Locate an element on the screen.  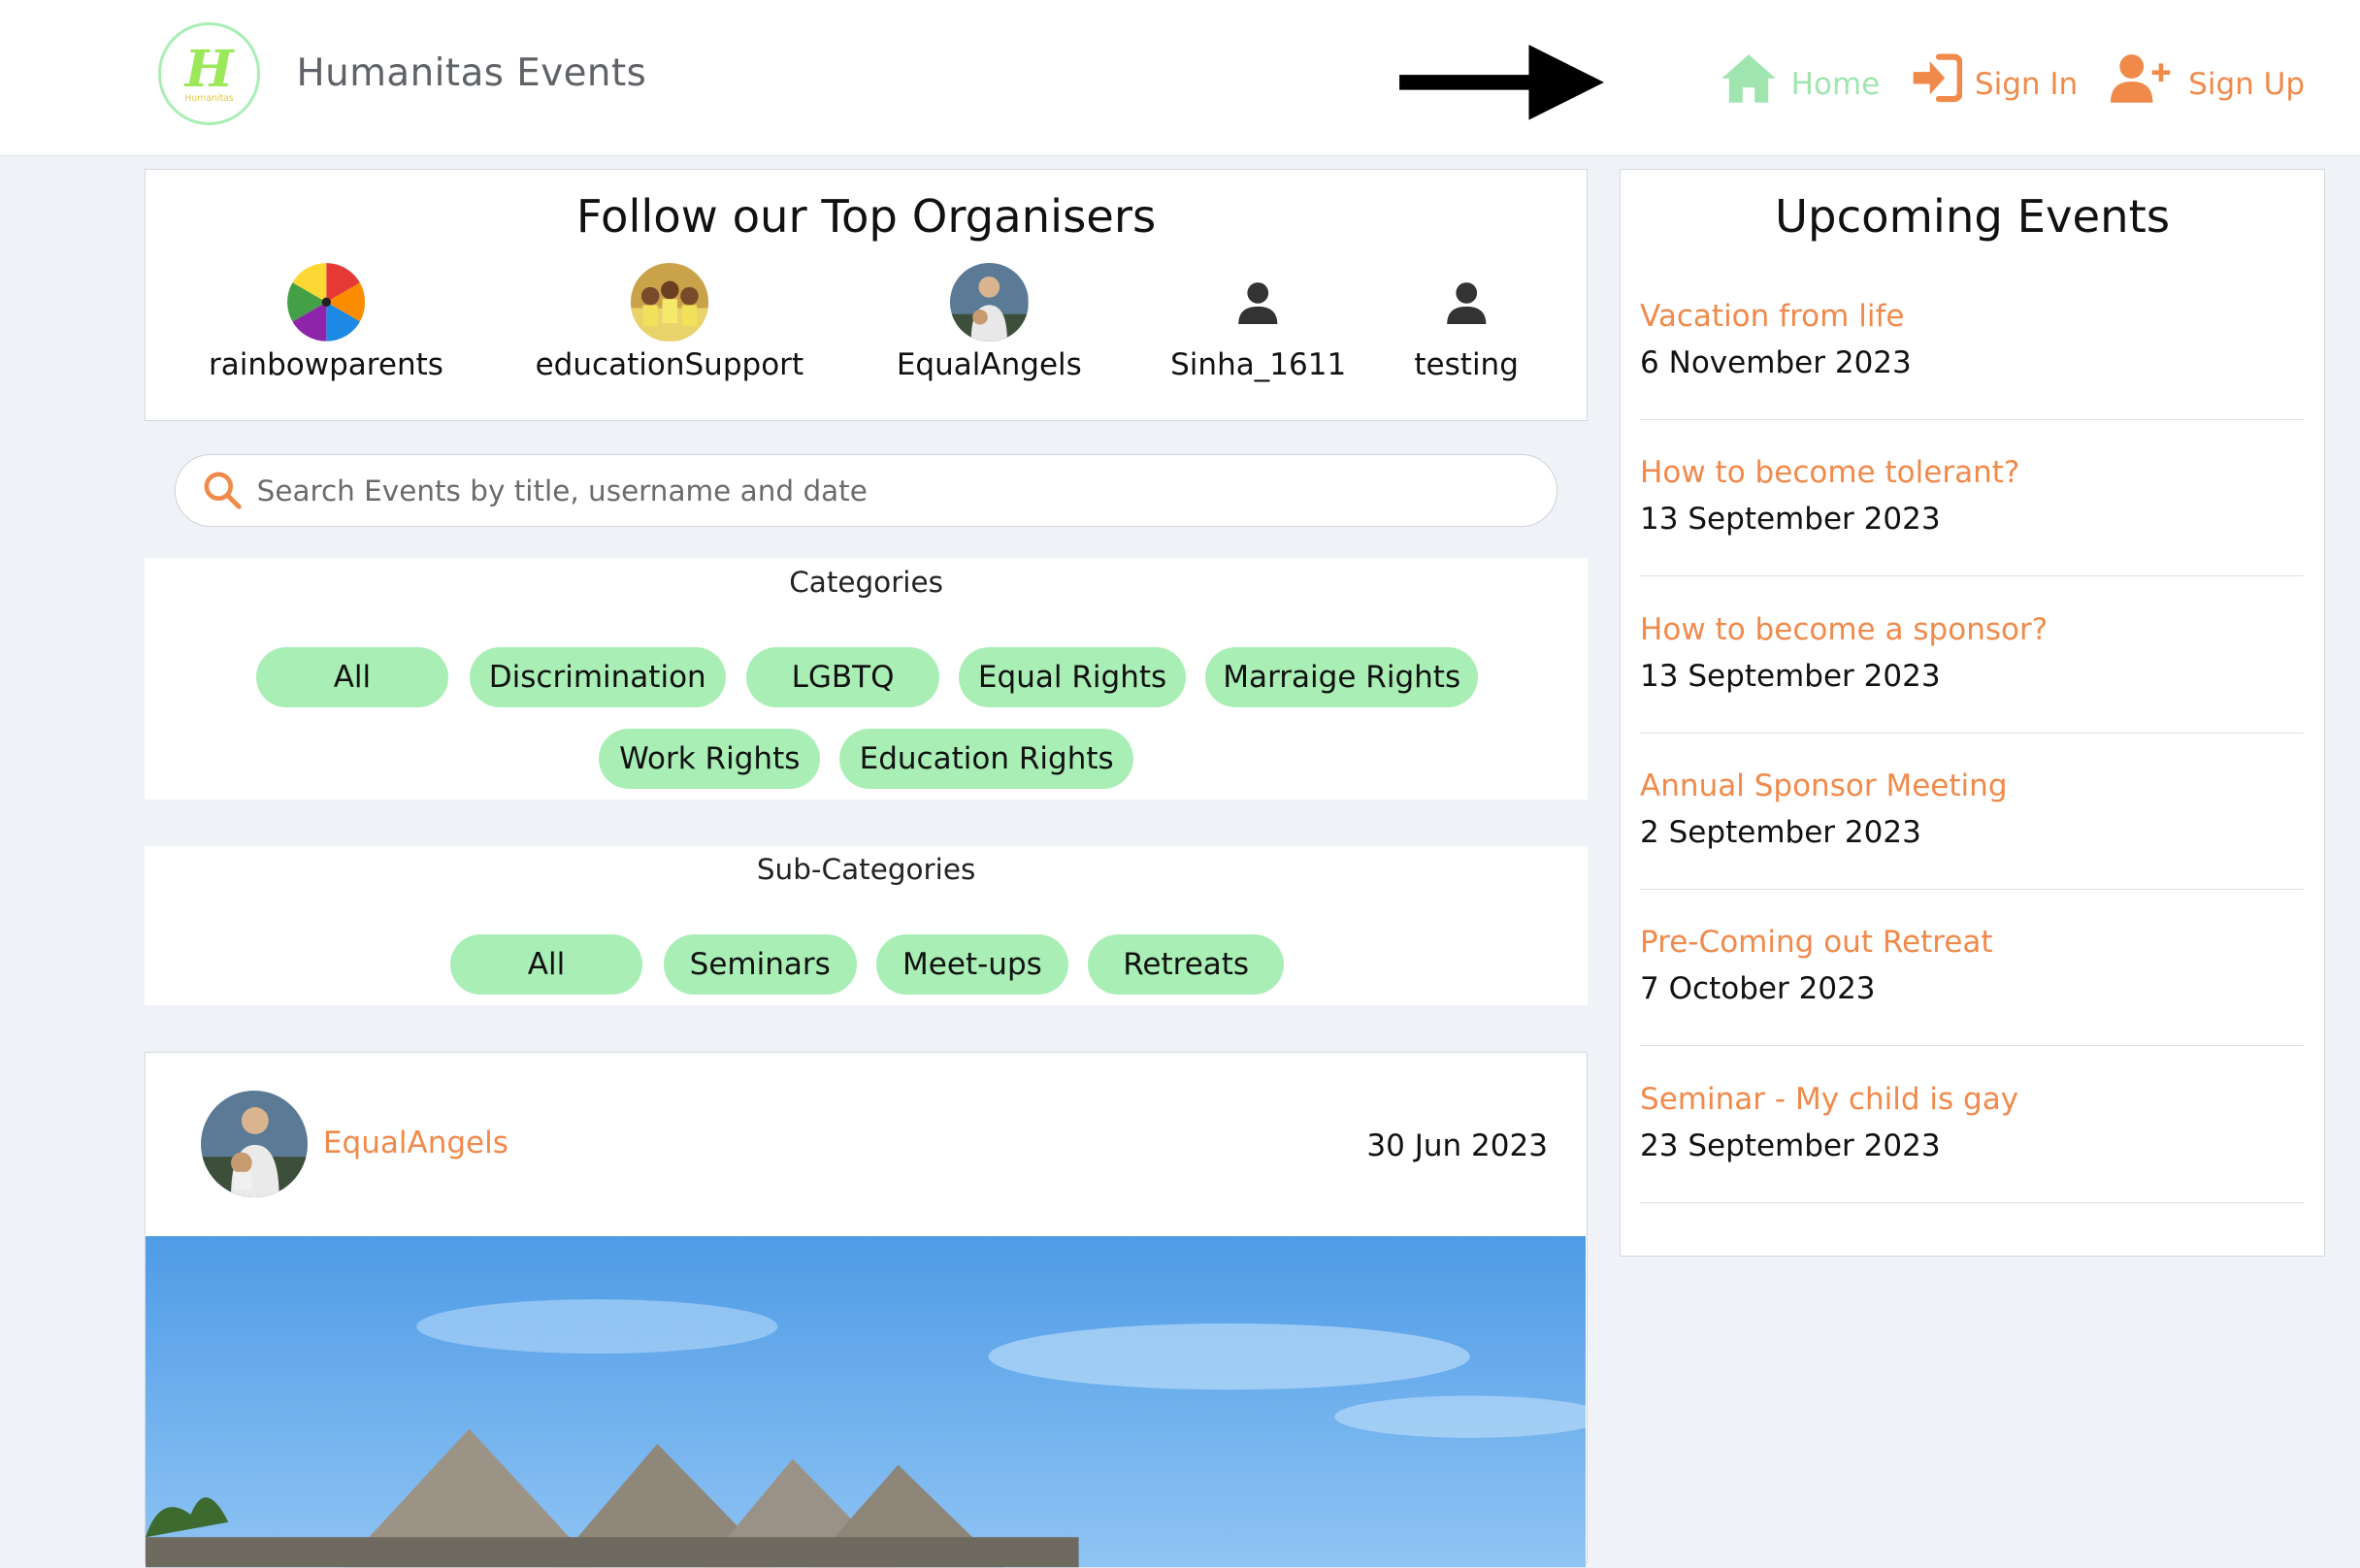
organiser-name: EqualAngels is located at coordinates (989, 364).